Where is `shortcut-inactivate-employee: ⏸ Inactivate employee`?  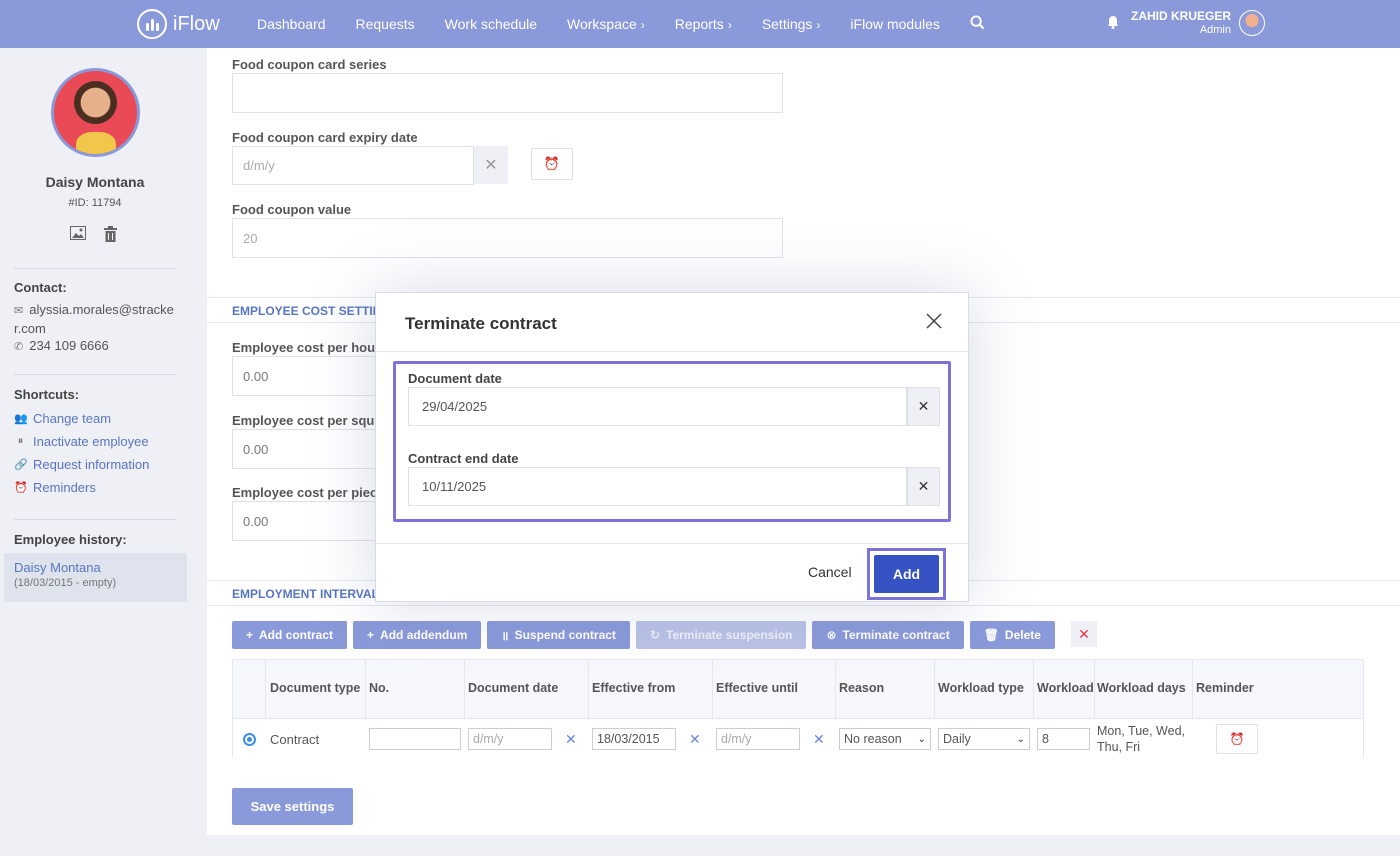
shortcut-inactivate-employee: ⏸ Inactivate employee is located at coordinates (81, 441).